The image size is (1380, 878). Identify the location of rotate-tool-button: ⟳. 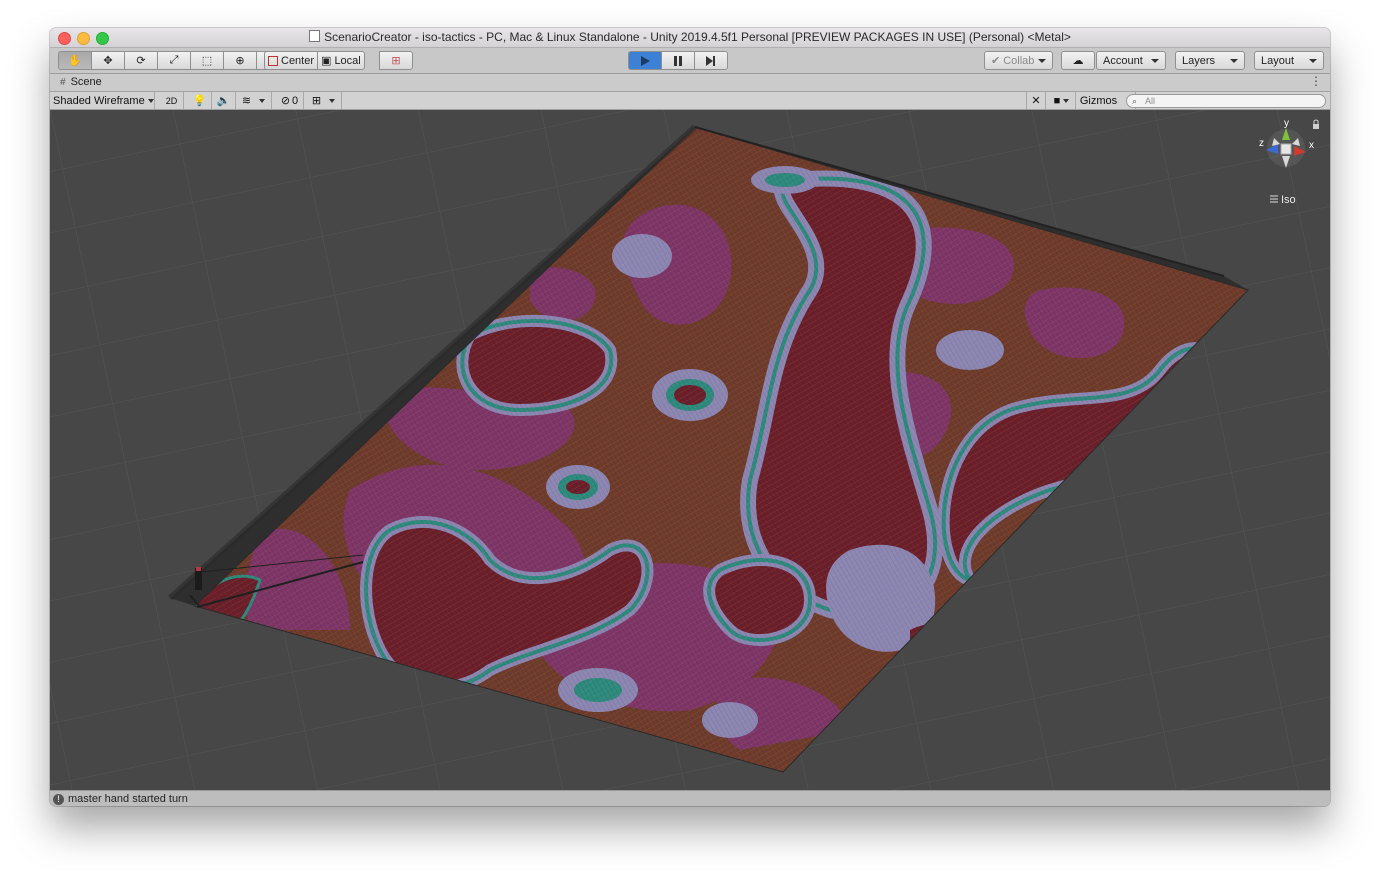
(140, 60).